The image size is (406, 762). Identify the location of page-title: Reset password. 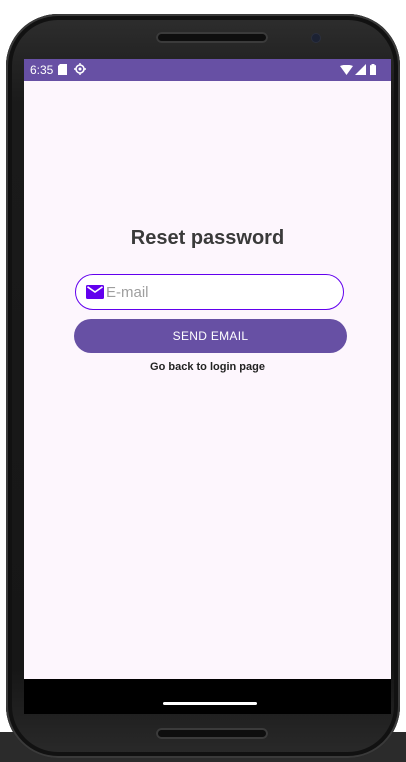
(207, 238).